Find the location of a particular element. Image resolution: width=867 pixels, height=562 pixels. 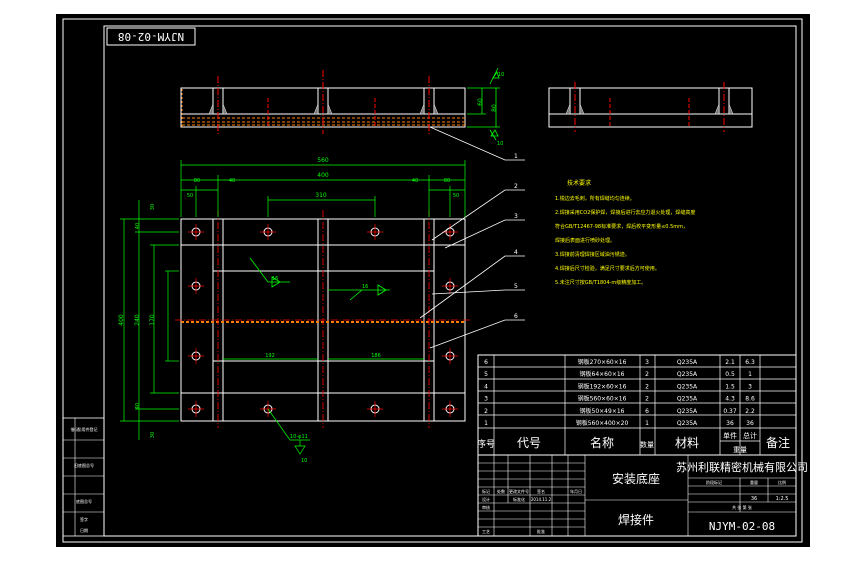

bom-cell-no: 3 is located at coordinates (486, 399).